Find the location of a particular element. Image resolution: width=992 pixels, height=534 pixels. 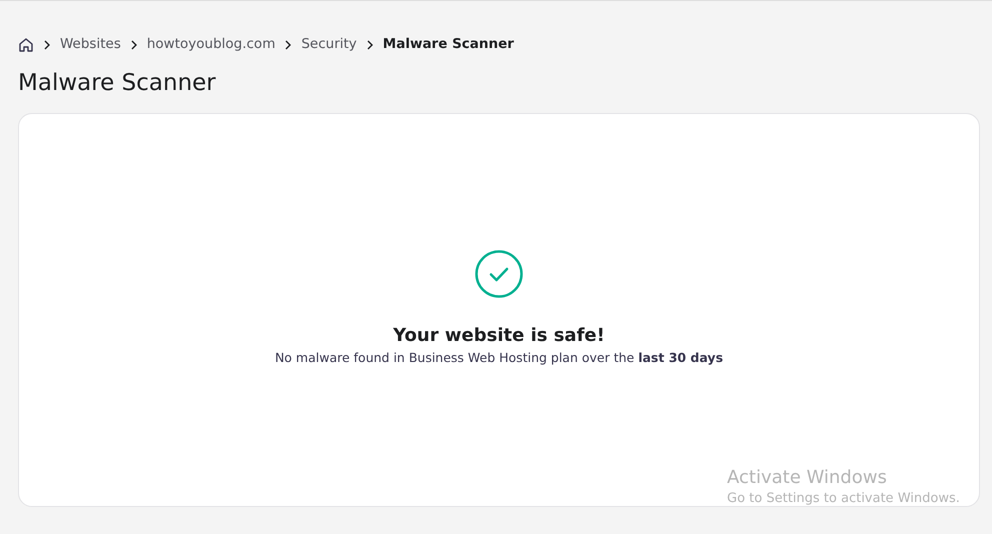

status-title: Your website is safe! is located at coordinates (499, 335).